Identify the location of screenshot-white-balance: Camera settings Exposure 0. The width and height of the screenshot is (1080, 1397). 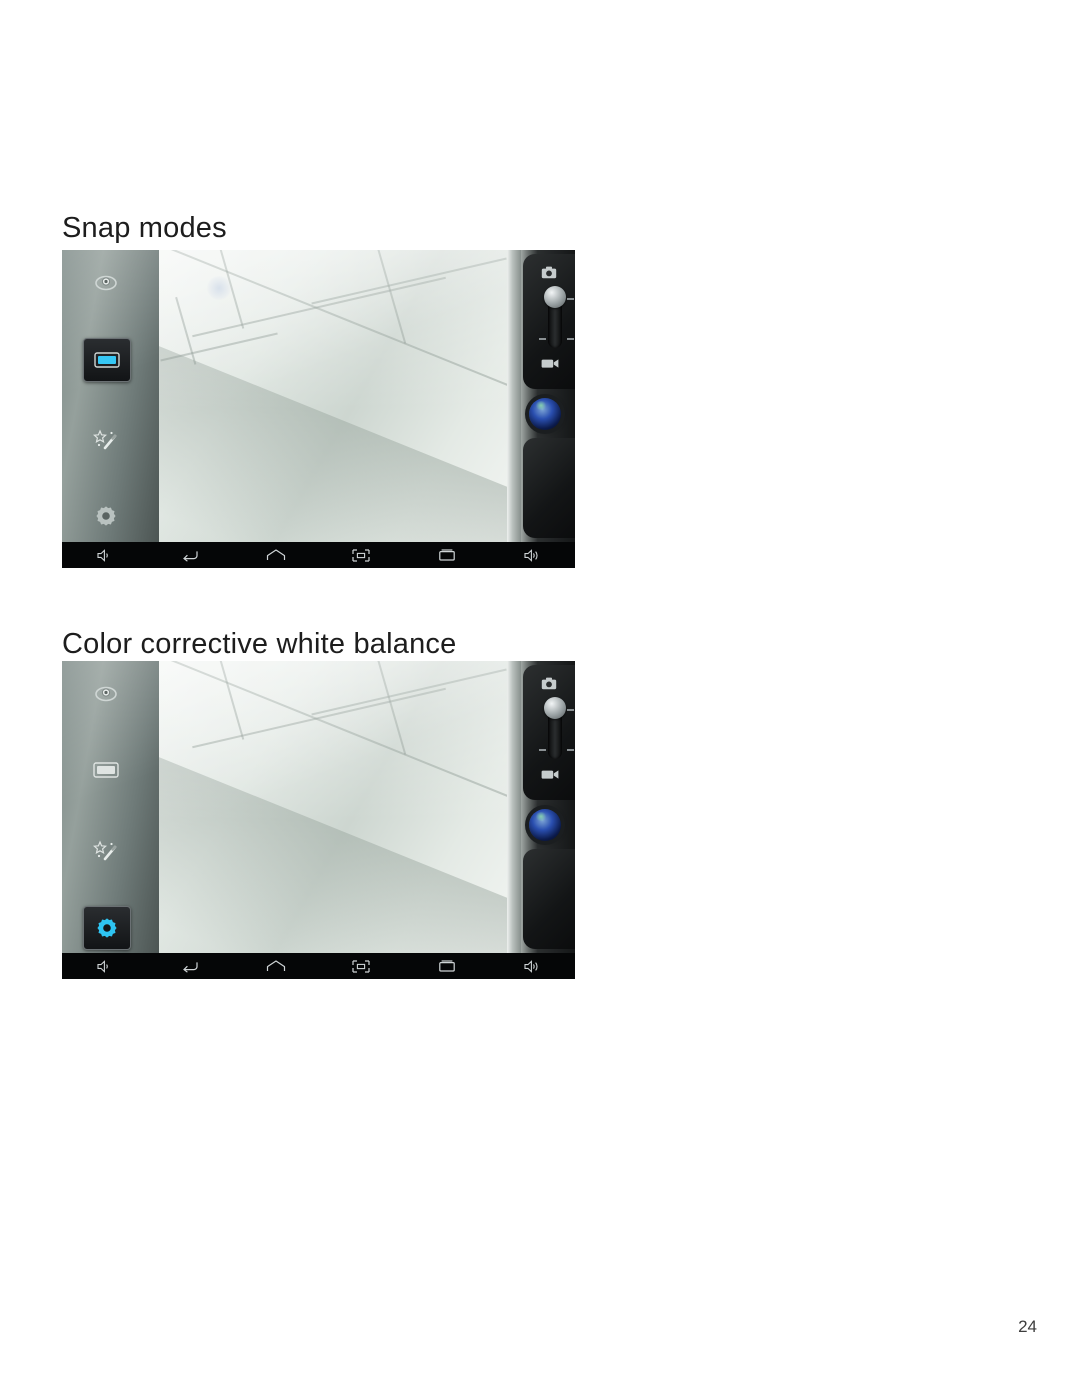
(318, 820).